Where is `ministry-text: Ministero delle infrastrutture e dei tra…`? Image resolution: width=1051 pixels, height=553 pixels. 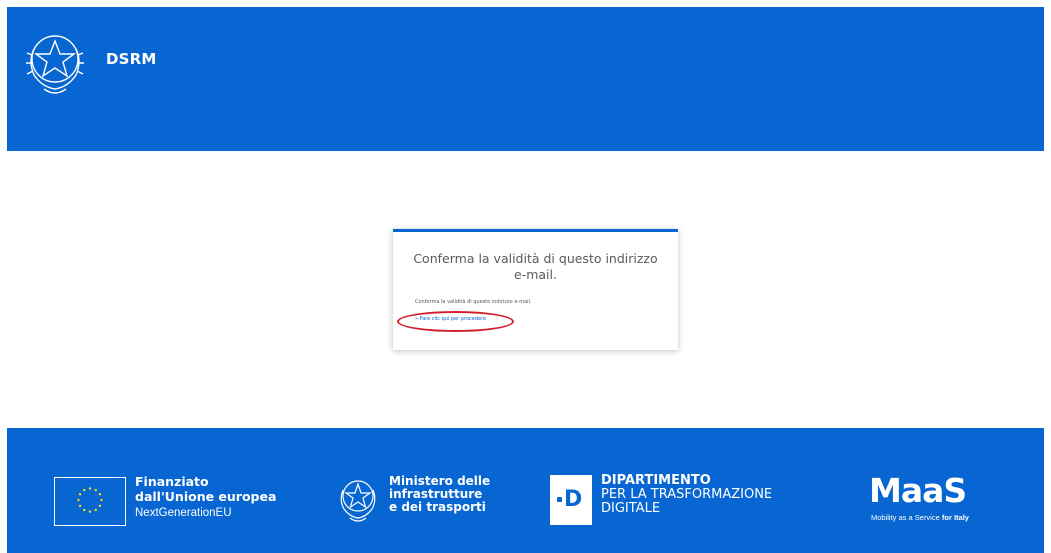
ministry-text: Ministero delle infrastrutture e dei tra… is located at coordinates (439, 494).